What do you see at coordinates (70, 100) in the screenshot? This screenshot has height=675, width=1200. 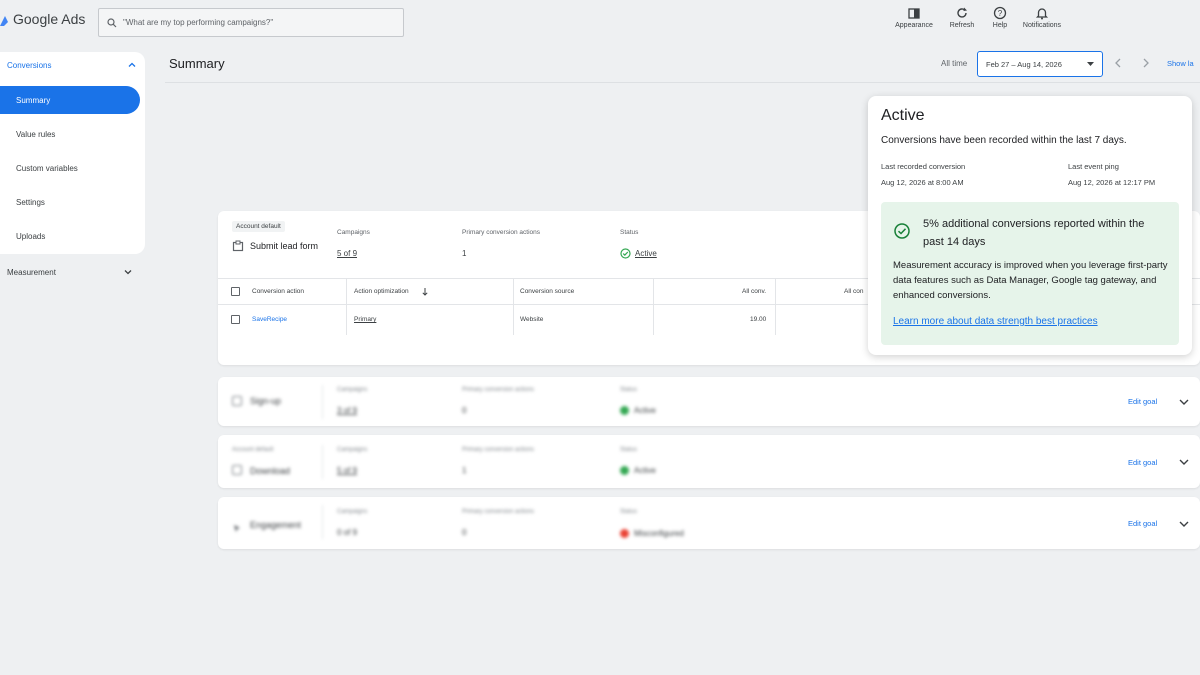 I see `sidebar-item-summary: Summary` at bounding box center [70, 100].